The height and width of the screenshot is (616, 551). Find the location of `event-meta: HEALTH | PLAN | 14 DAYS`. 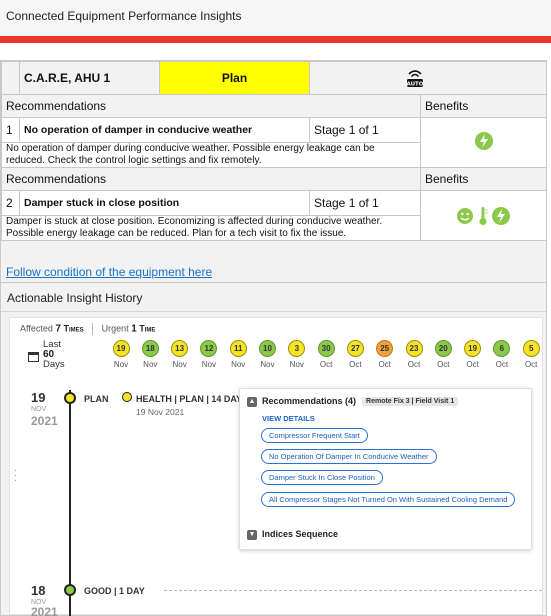

event-meta: HEALTH | PLAN | 14 DAYS is located at coordinates (192, 399).